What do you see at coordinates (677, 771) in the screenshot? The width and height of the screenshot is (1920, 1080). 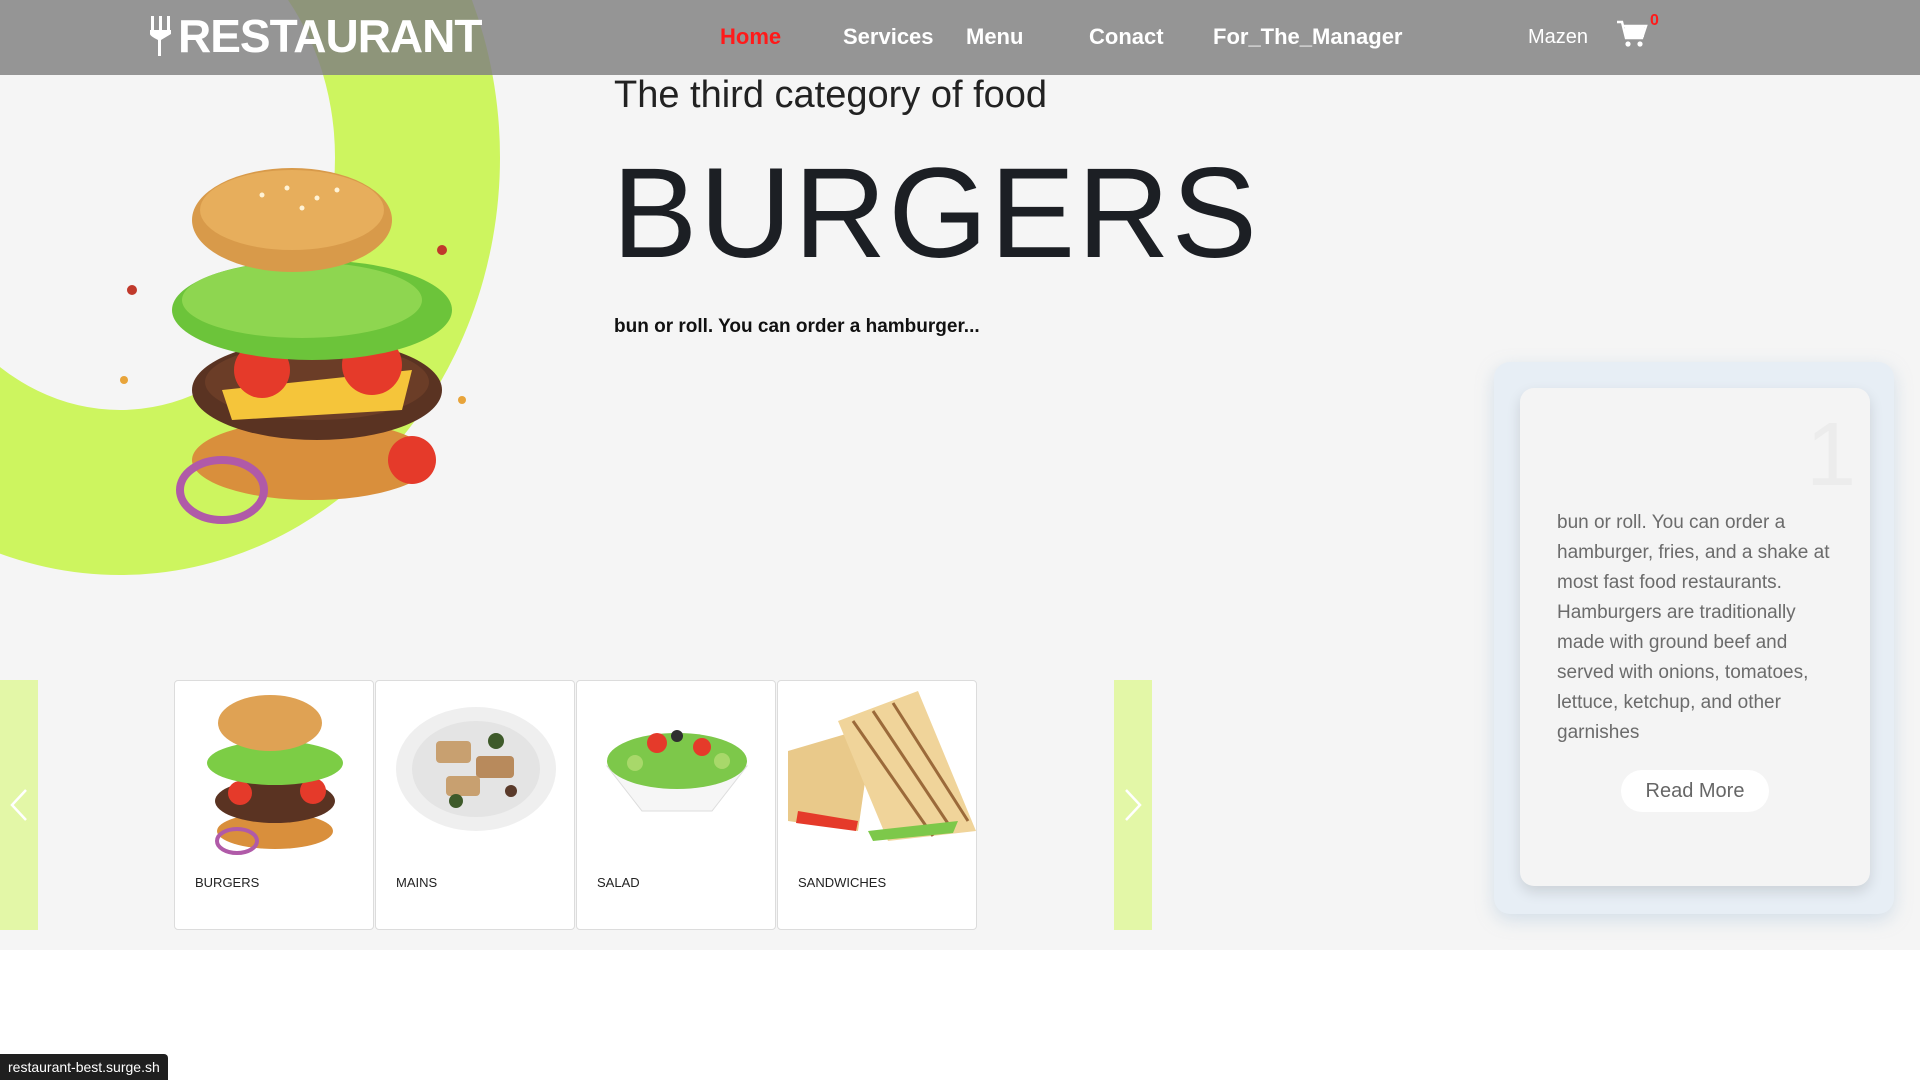 I see `salad-image` at bounding box center [677, 771].